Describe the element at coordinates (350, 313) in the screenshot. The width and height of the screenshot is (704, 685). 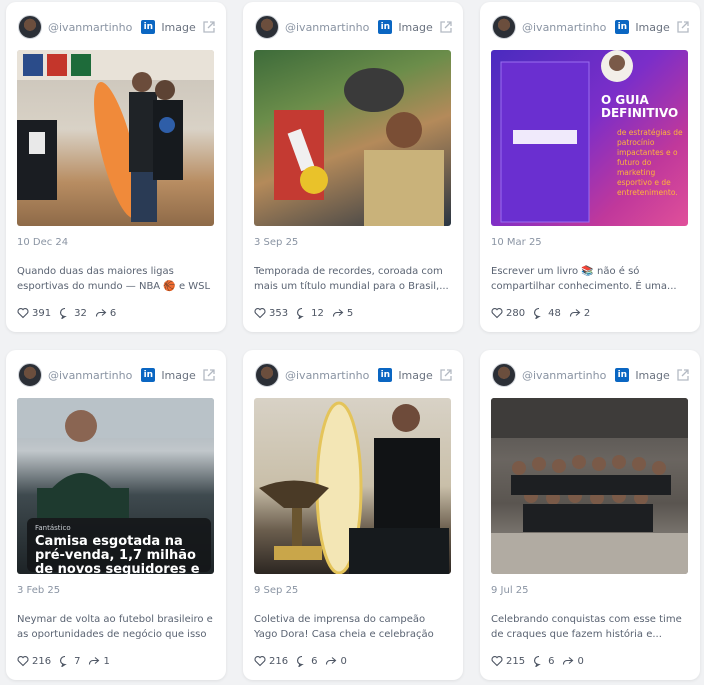
I see `shares-count: 5` at that location.